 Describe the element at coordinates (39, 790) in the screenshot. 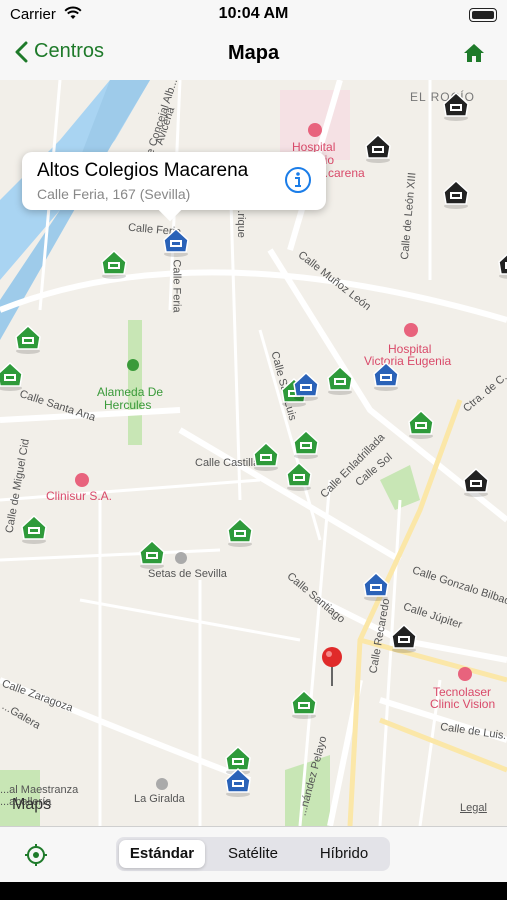

I see `map-label: ...al Maestranza` at that location.